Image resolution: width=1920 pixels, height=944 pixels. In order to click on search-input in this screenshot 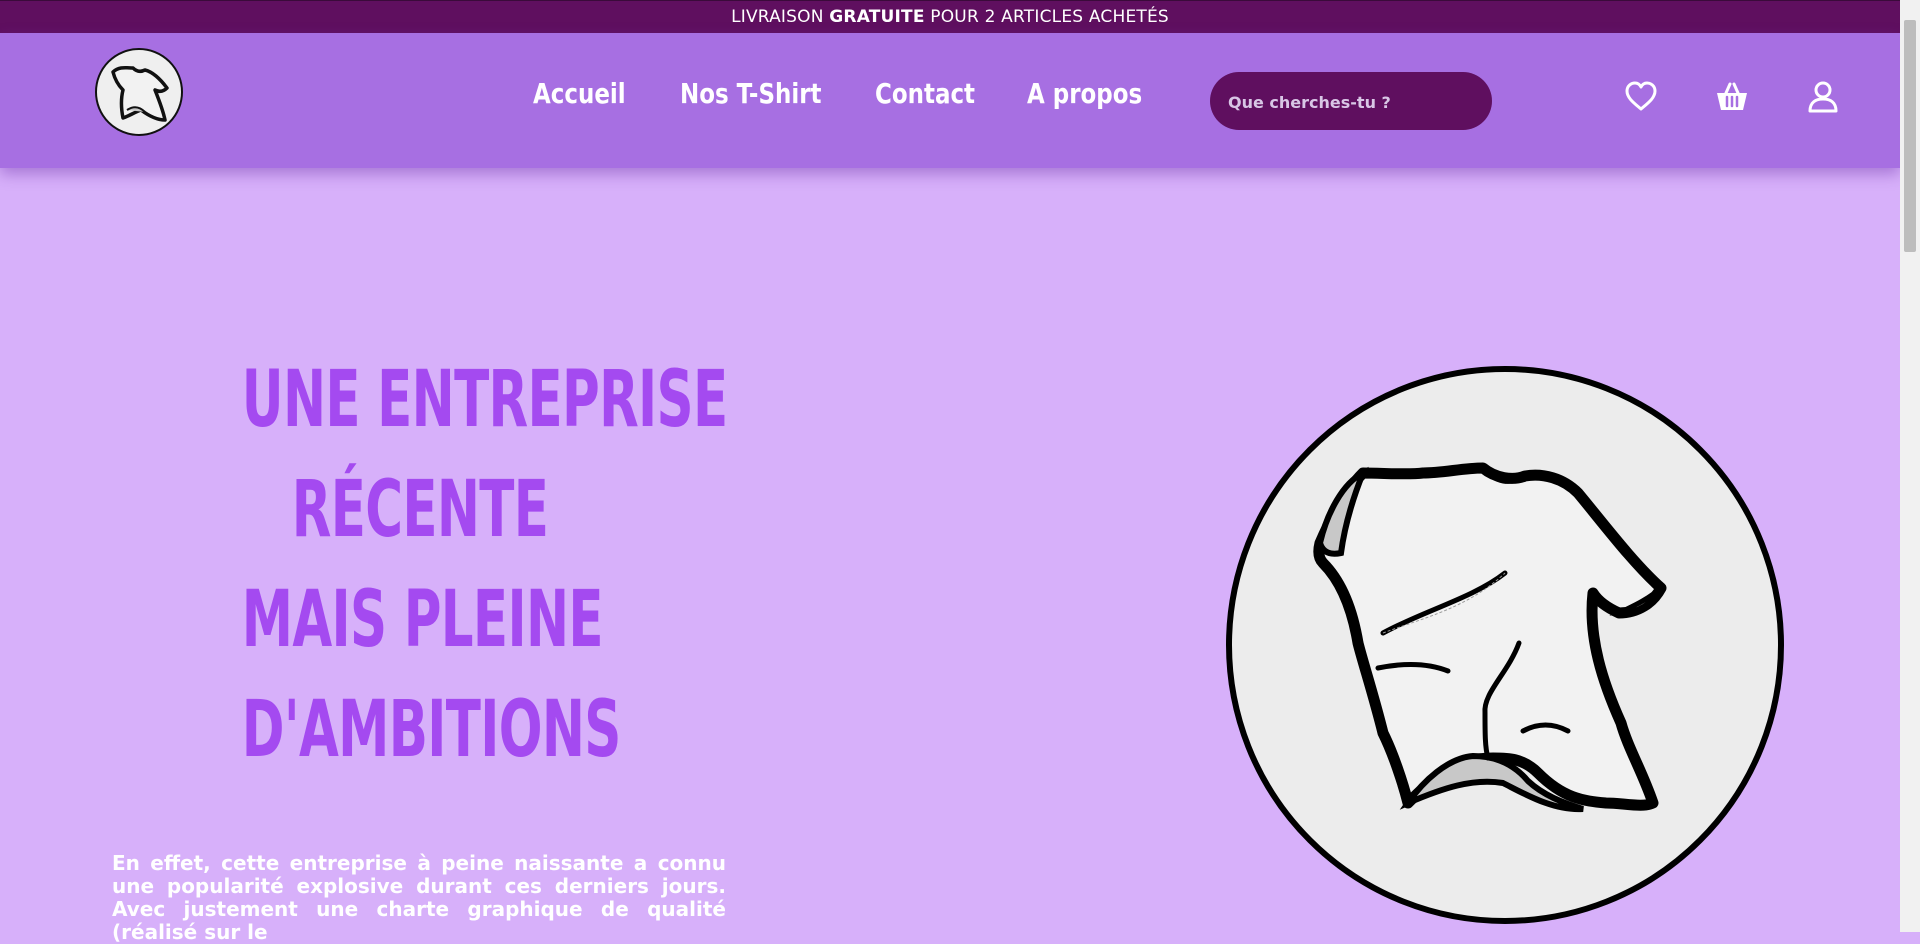, I will do `click(1353, 102)`.